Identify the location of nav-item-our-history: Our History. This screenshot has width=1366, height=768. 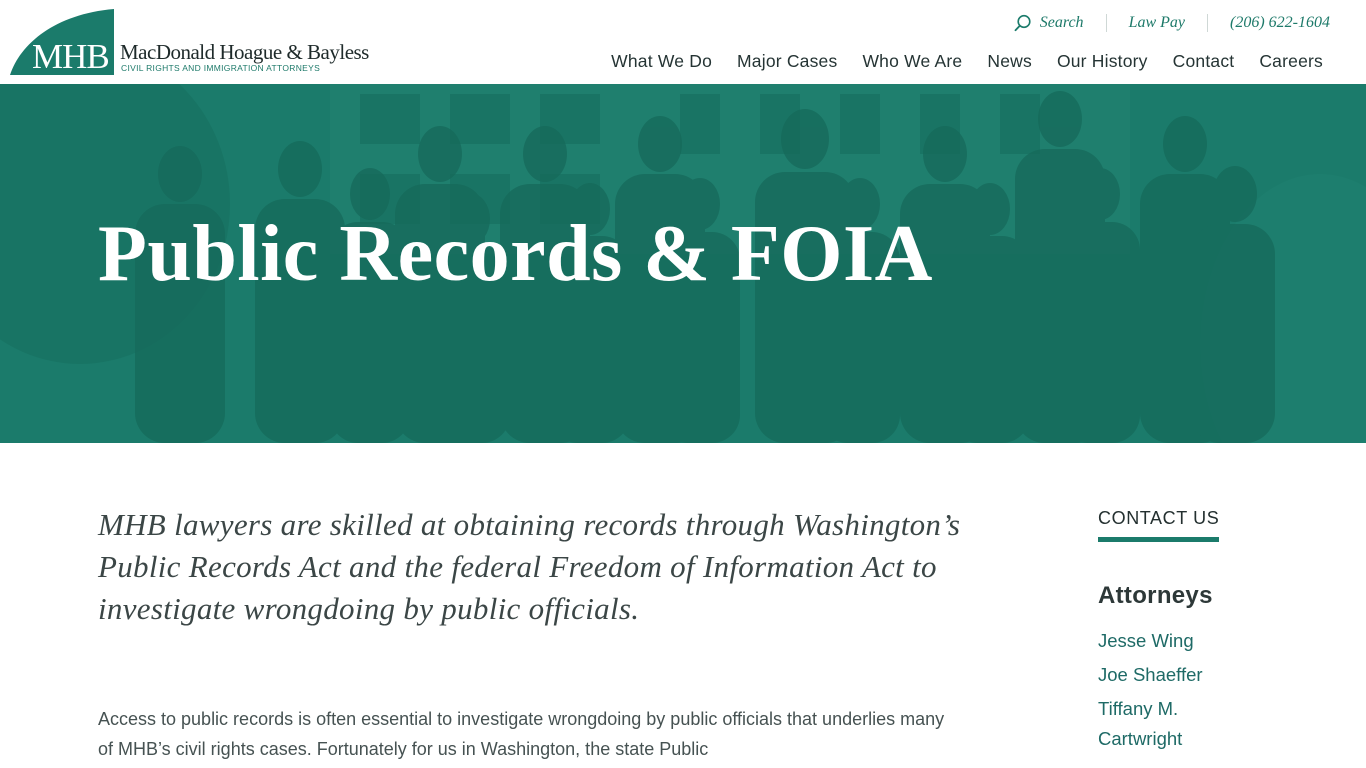
(1102, 61).